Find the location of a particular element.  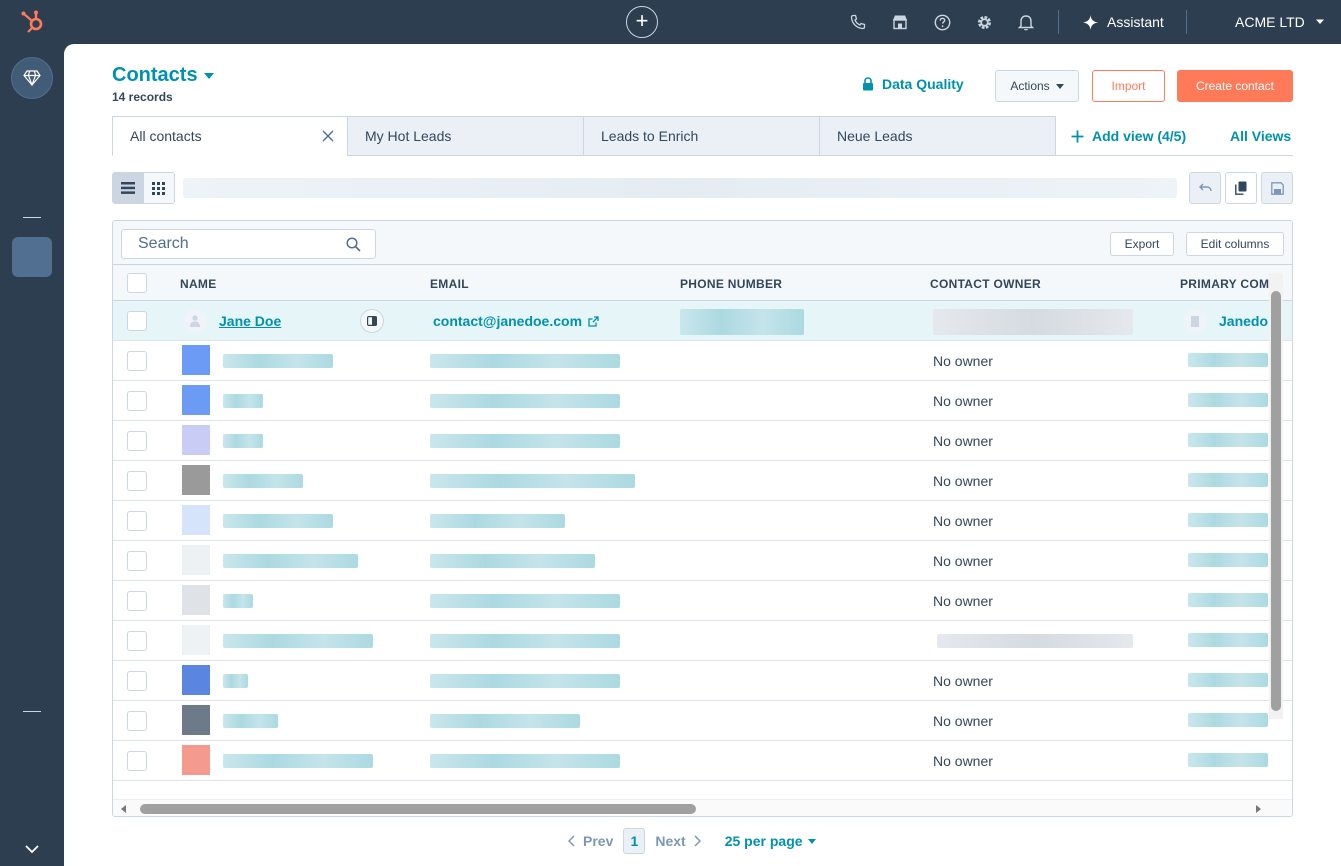

select-all-checkbox is located at coordinates (137, 283).